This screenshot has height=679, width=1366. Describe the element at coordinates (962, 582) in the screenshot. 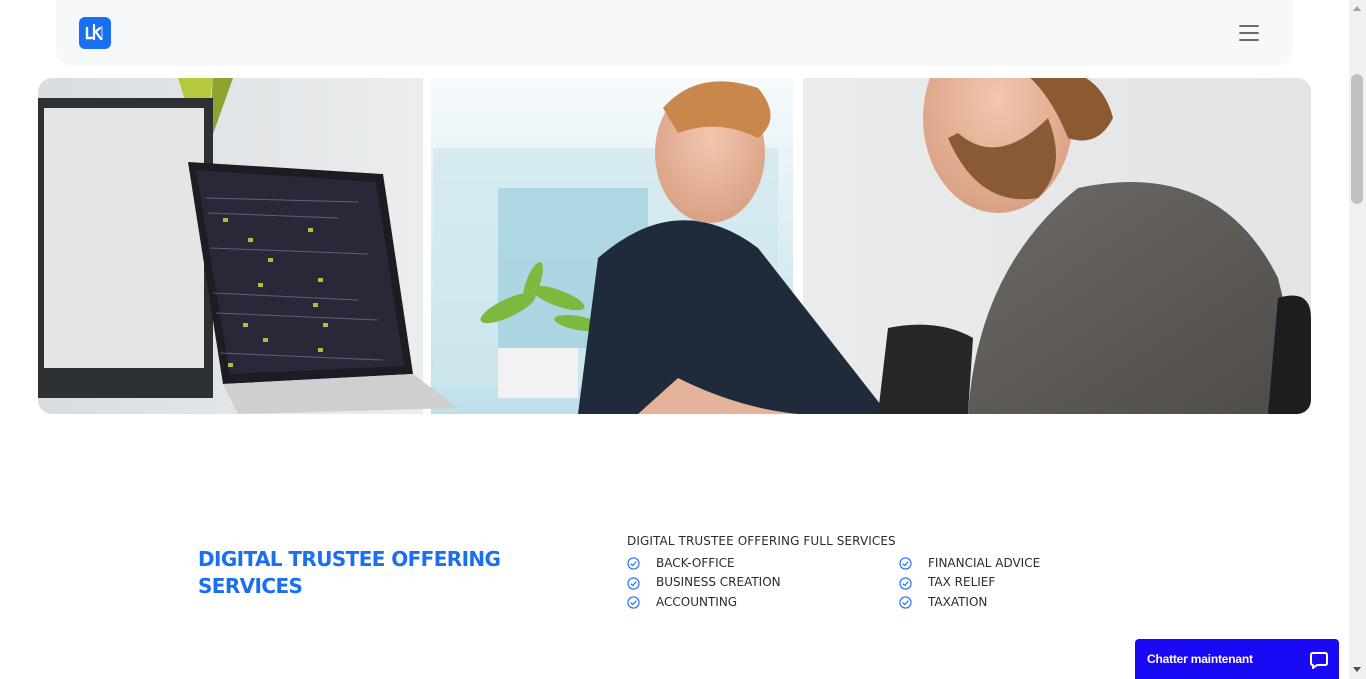

I see `service-label: TAX RELIEF` at that location.